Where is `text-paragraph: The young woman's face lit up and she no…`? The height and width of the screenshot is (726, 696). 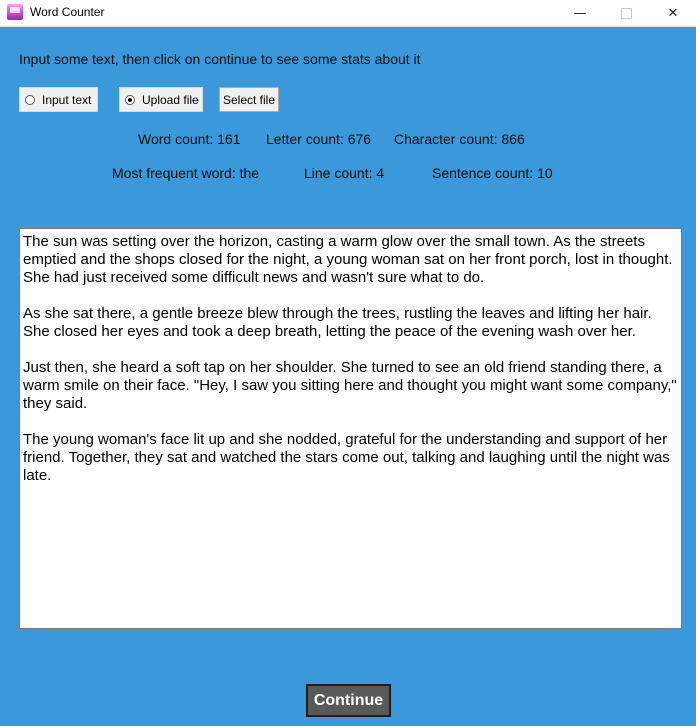
text-paragraph: The young woman's face lit up and she no… is located at coordinates (346, 457).